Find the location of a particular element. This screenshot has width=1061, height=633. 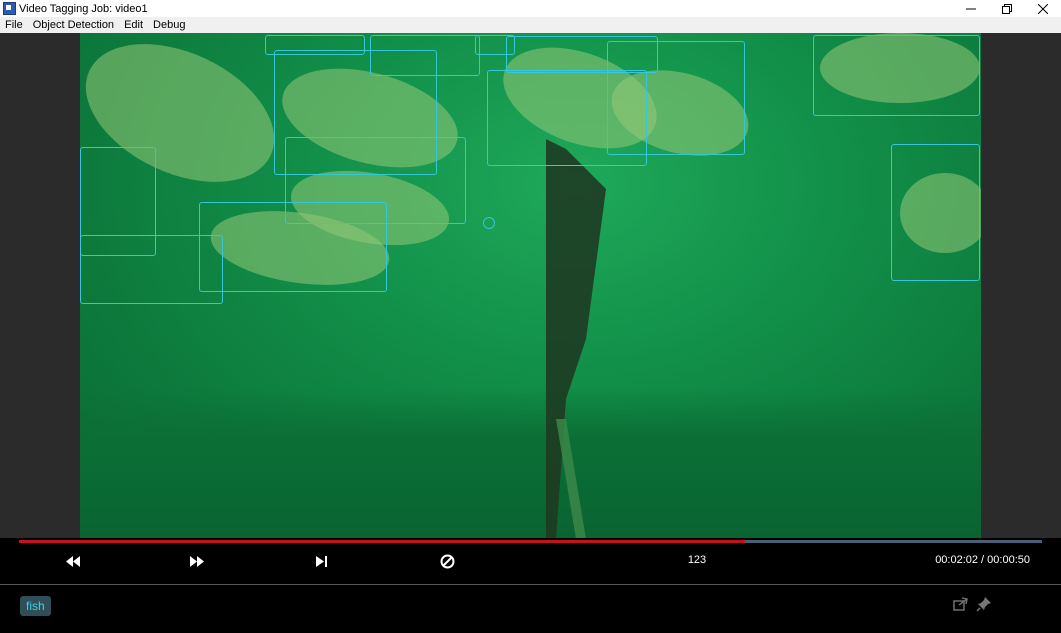

window-title: Video Tagging Job: video1 is located at coordinates (83, 8).